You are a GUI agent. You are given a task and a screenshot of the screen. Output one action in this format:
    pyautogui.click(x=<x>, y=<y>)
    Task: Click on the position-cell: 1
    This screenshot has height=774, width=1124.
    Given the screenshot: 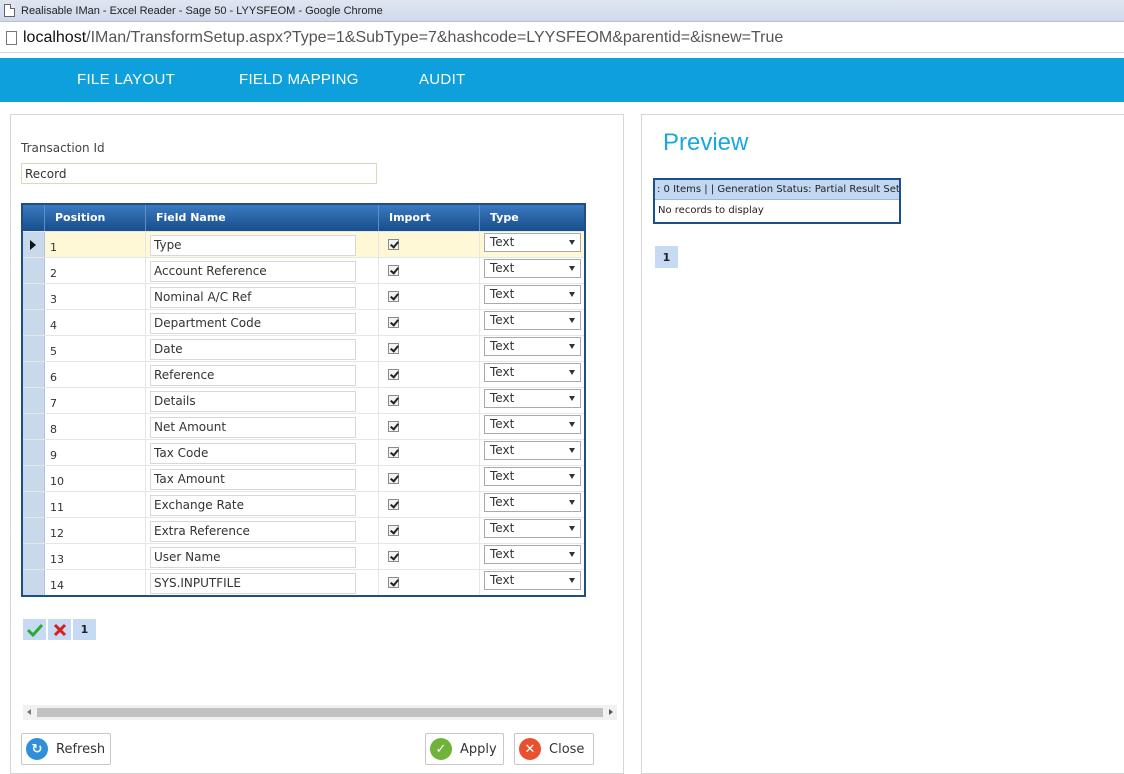 What is the action you would take?
    pyautogui.click(x=95, y=244)
    